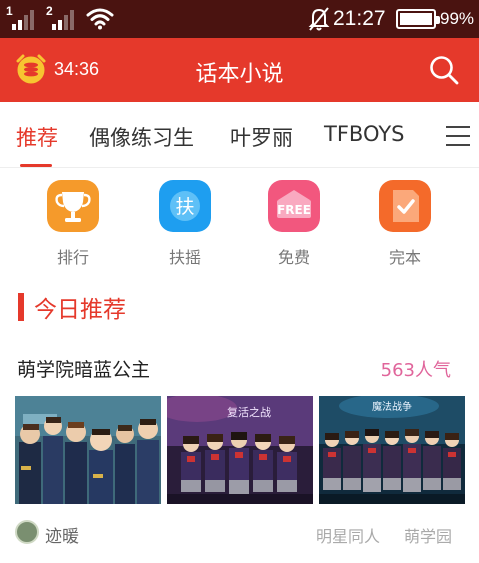 Image resolution: width=479 pixels, height=563 pixels. I want to click on sim2-signal-icon: 2, so click(60, 17).